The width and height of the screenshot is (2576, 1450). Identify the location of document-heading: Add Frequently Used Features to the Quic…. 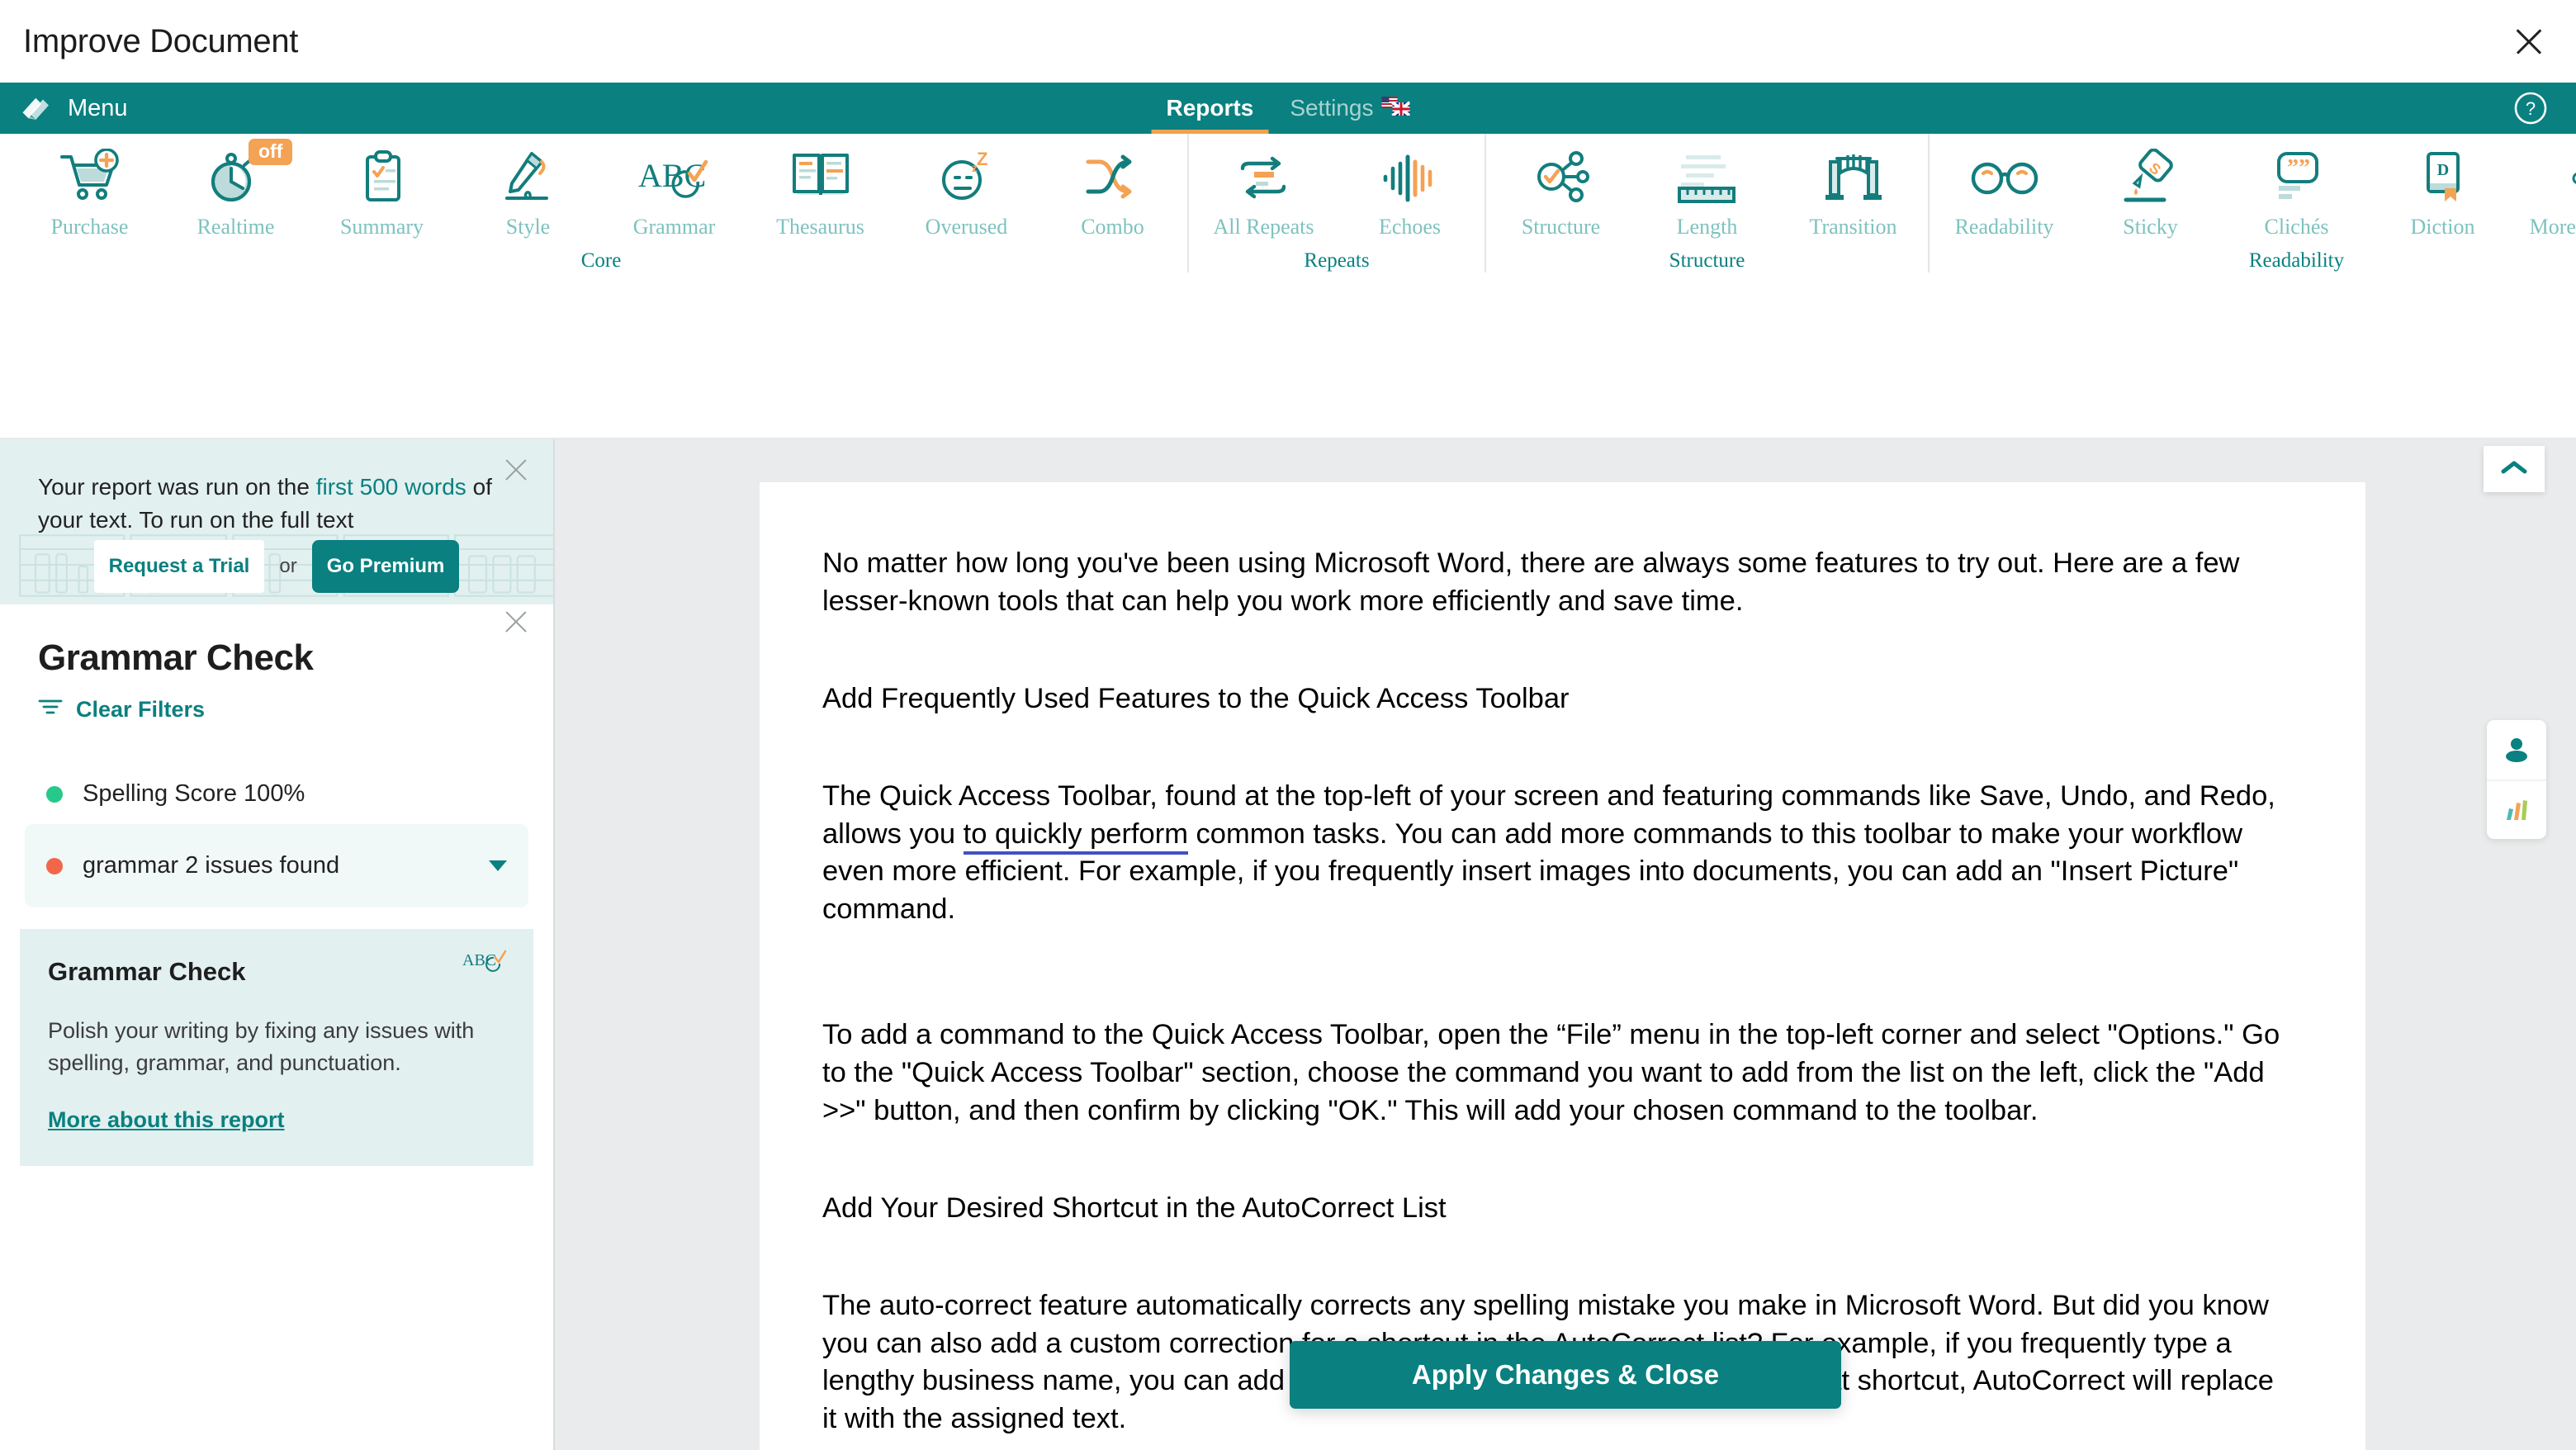
(1196, 698).